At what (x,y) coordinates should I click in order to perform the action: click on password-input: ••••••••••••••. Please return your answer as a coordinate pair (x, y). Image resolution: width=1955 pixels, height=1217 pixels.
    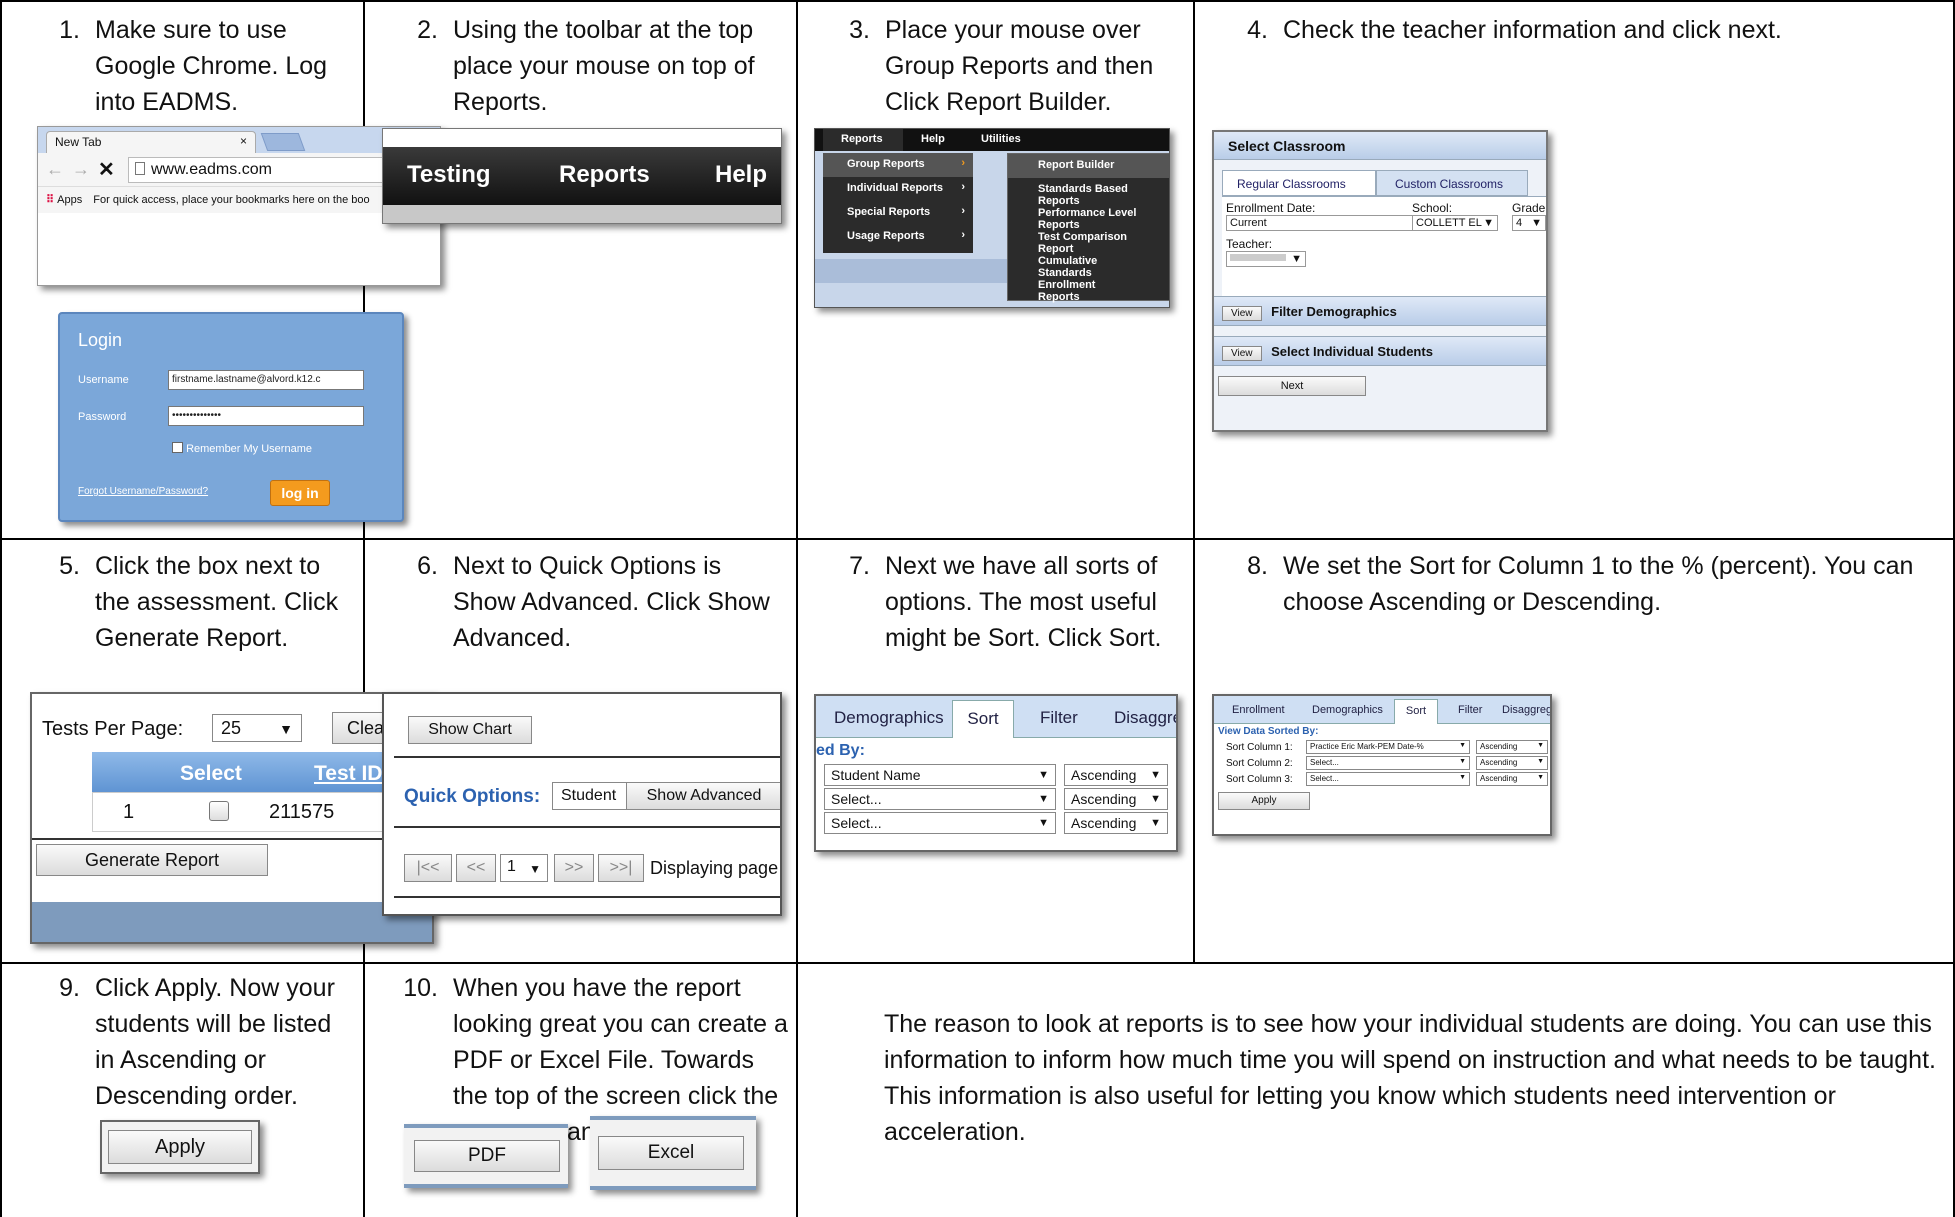
    Looking at the image, I should click on (266, 416).